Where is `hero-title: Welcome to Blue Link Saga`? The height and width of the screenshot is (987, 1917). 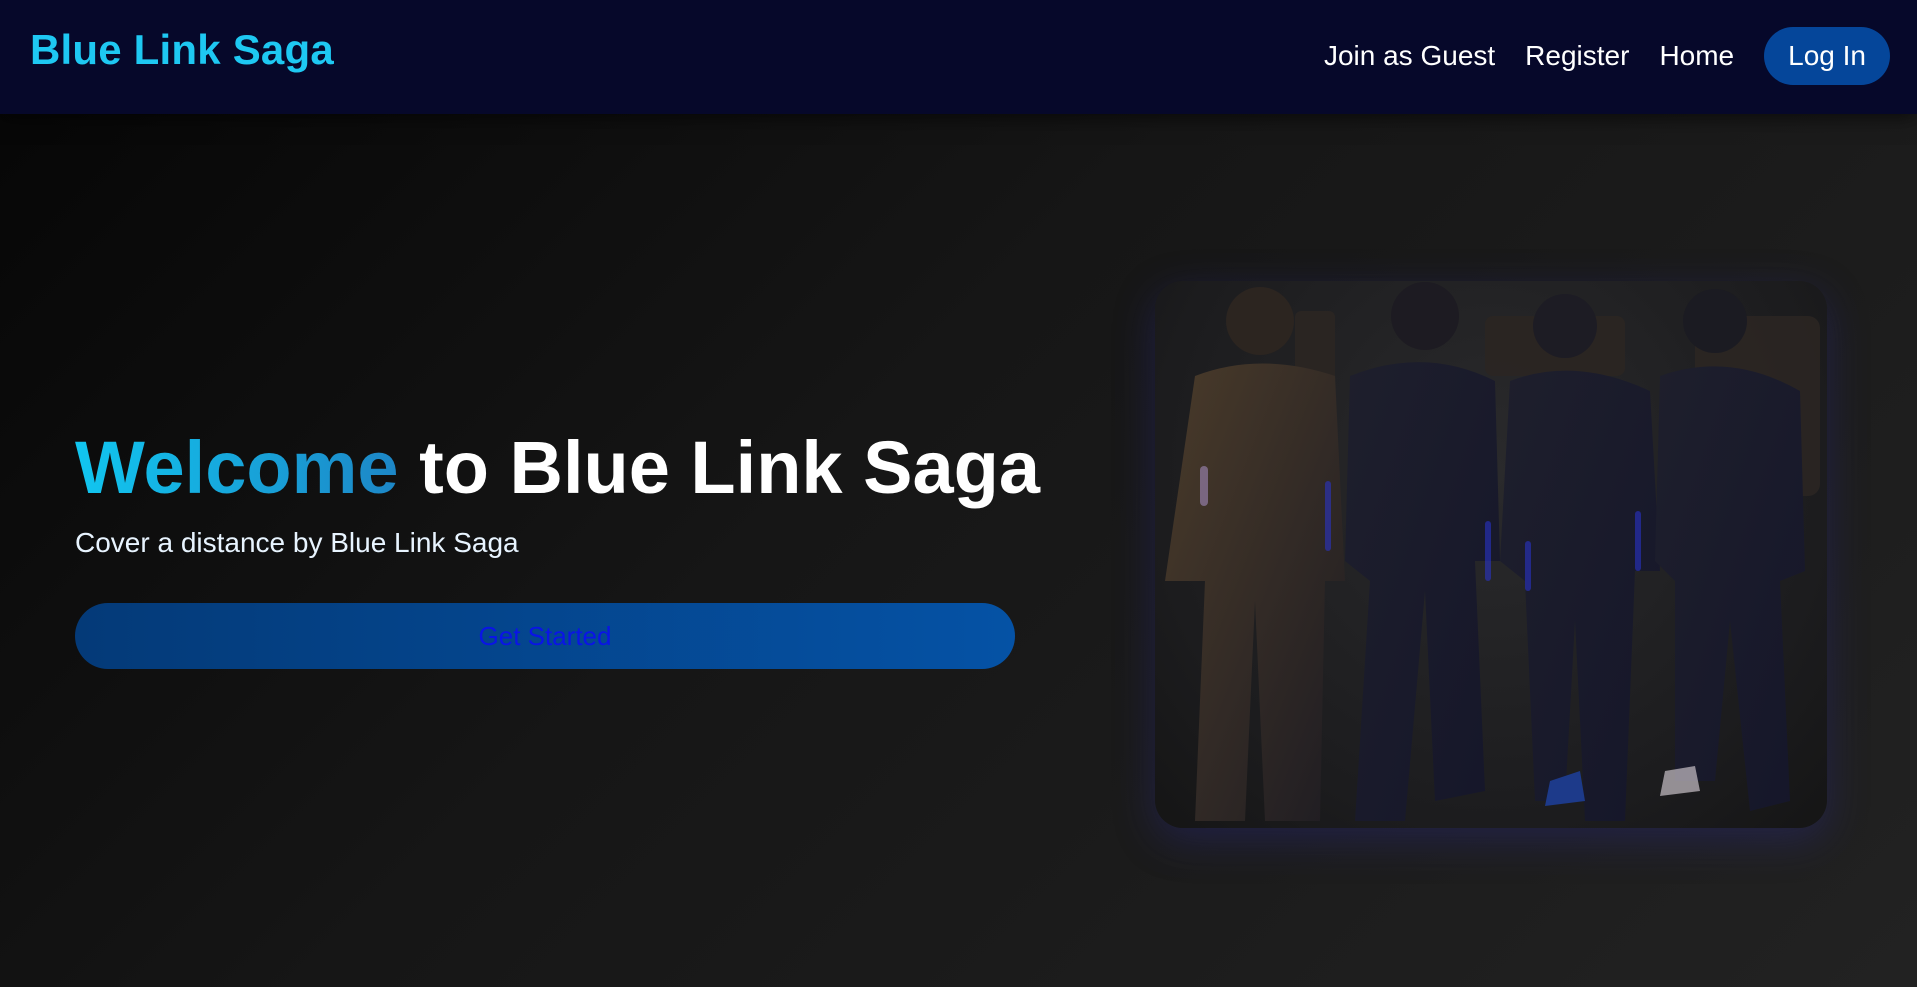
hero-title: Welcome to Blue Link Saga is located at coordinates (557, 467).